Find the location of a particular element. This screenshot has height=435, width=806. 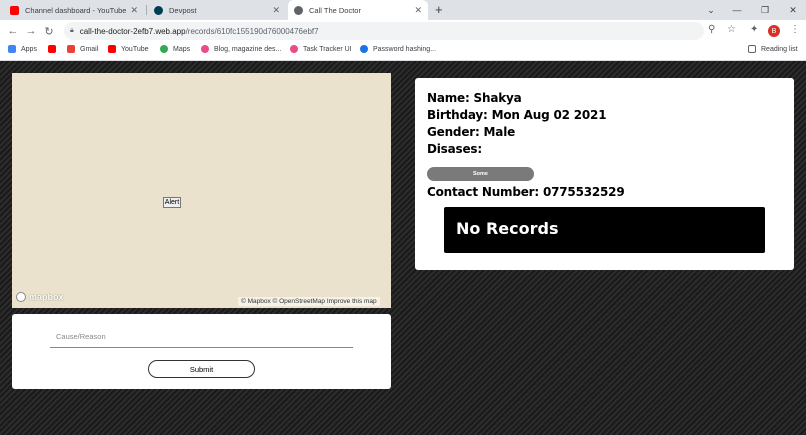

tab-call-the-doctor: Call The Doctor ✕ is located at coordinates (358, 10).